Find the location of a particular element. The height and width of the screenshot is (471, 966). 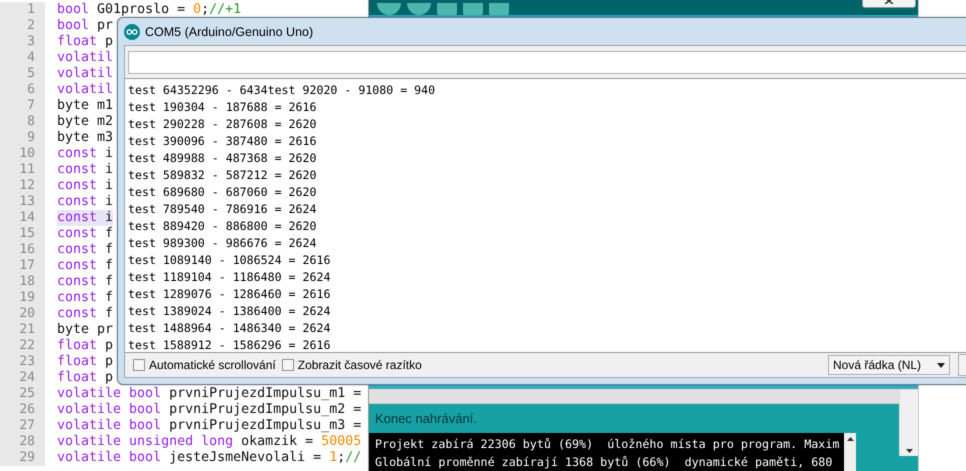

code-line: volatile bool prvniPrujezdImpulsu_m3 = is located at coordinates (209, 426).